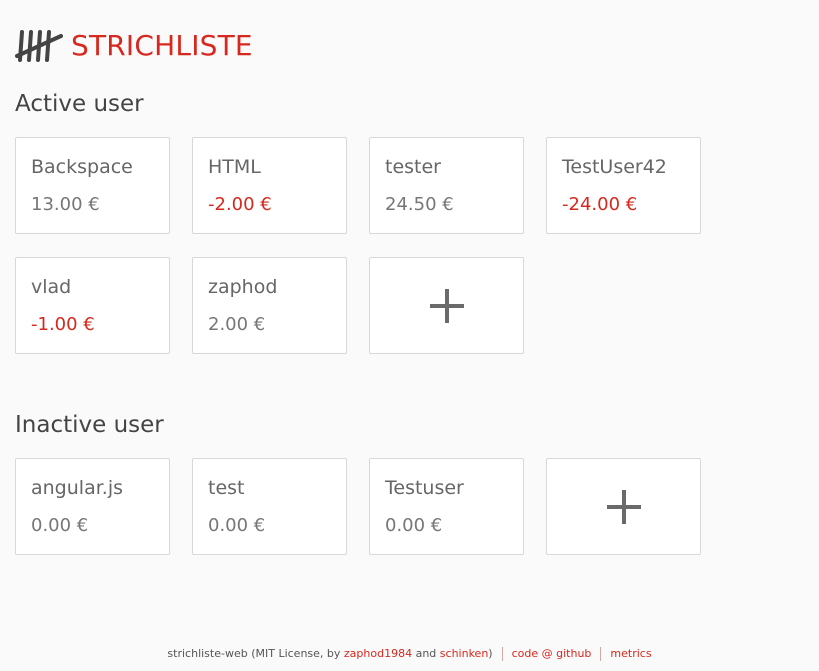 The height and width of the screenshot is (671, 819). What do you see at coordinates (226, 488) in the screenshot?
I see `user-name: test` at bounding box center [226, 488].